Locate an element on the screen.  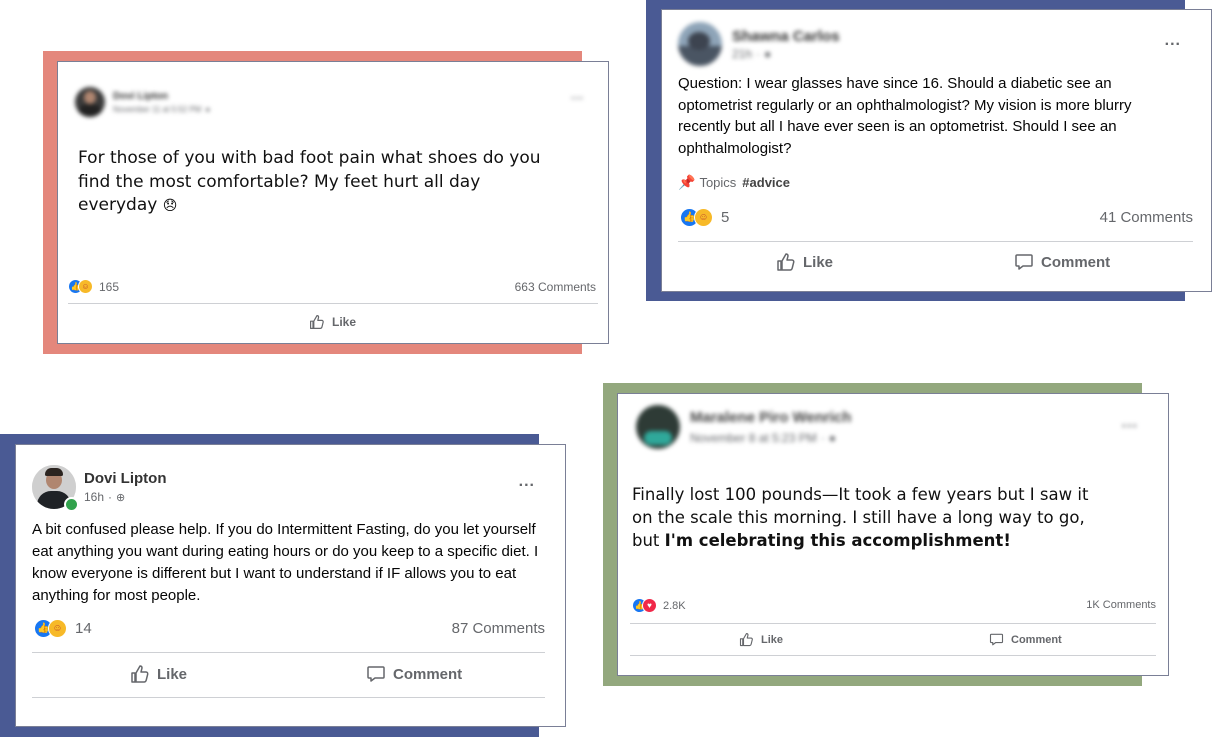
topic-tag-advice: #advice is located at coordinates (766, 182).